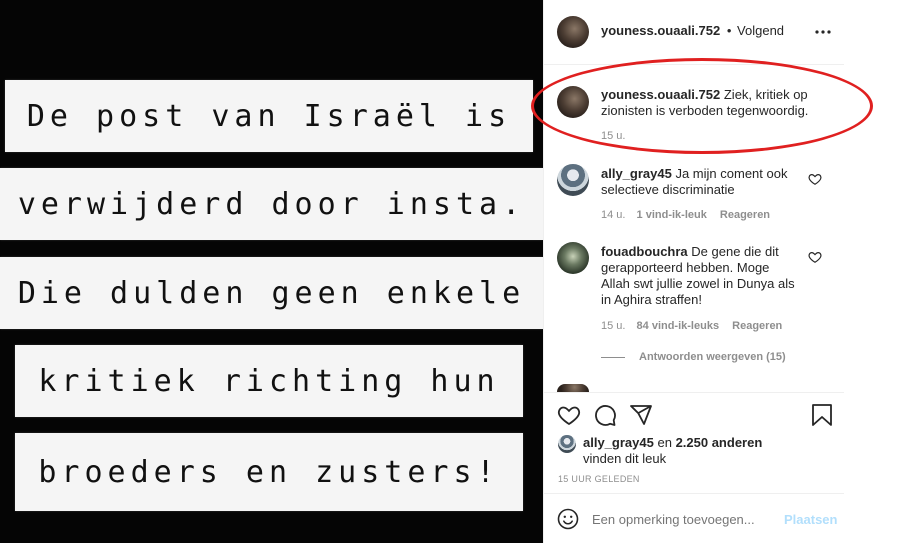  I want to click on post-header: youness.ouaali.752 • Volgend, so click(692, 30).